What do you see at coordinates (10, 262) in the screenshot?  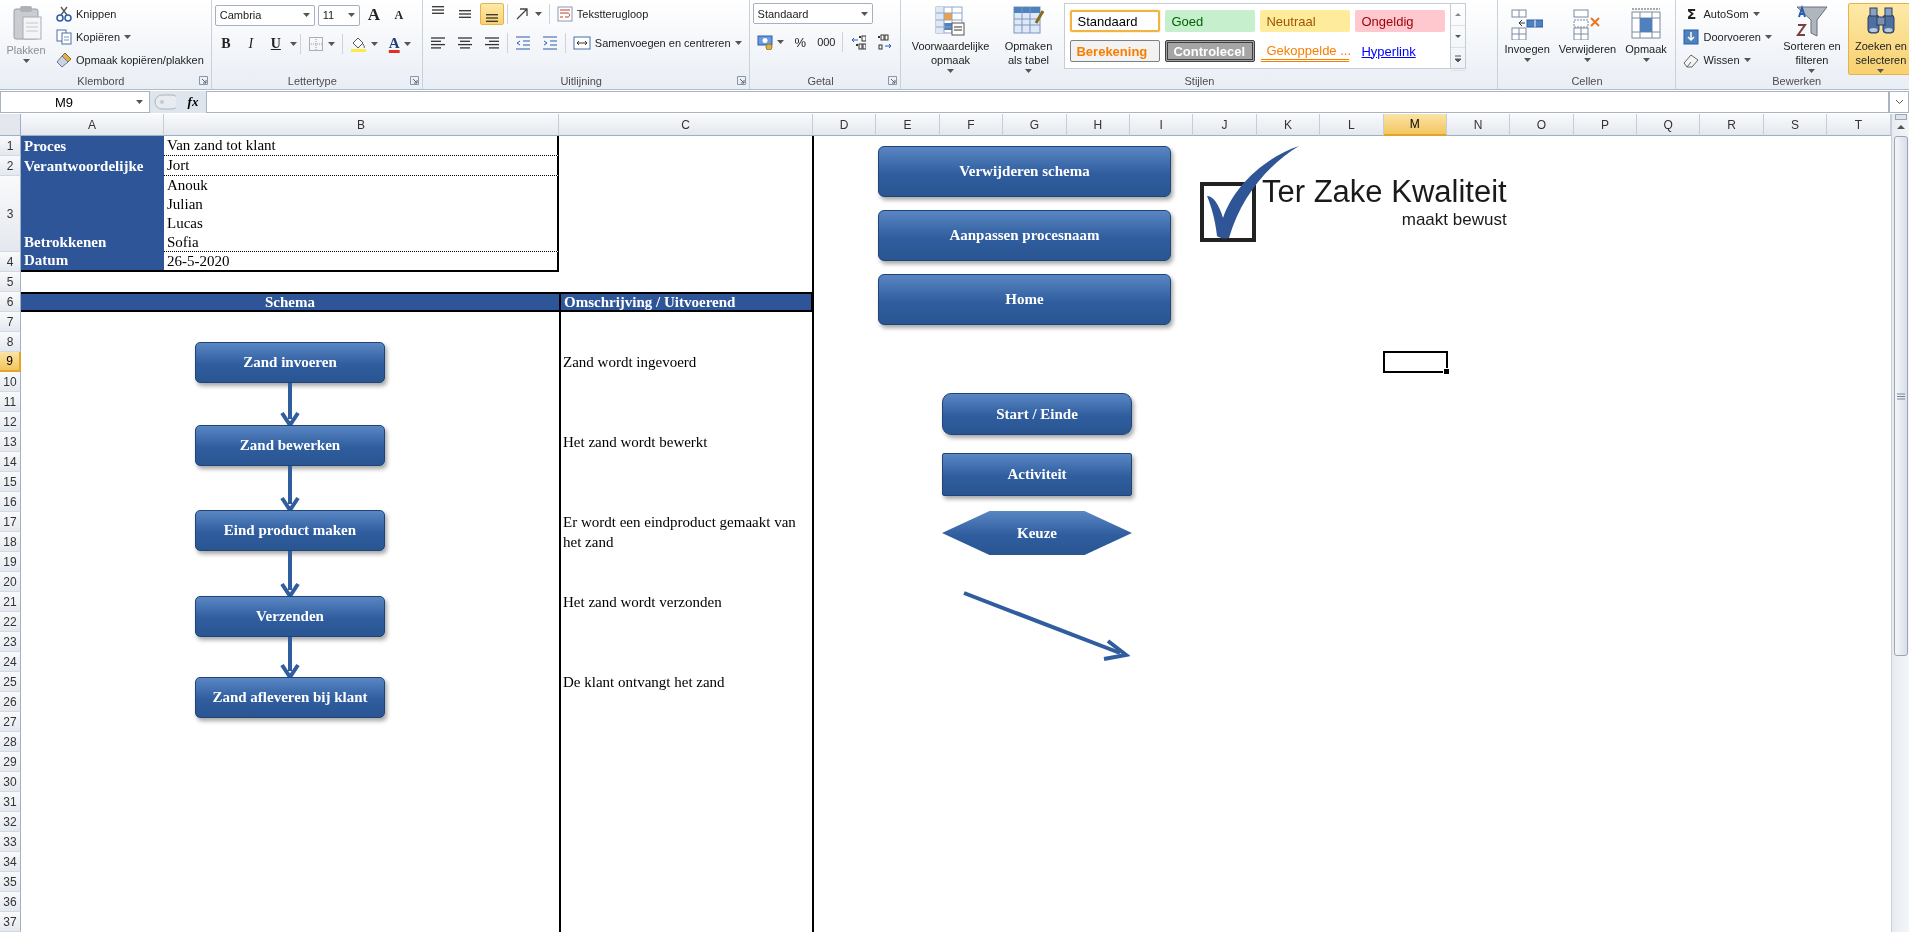 I see `row-header: 4` at bounding box center [10, 262].